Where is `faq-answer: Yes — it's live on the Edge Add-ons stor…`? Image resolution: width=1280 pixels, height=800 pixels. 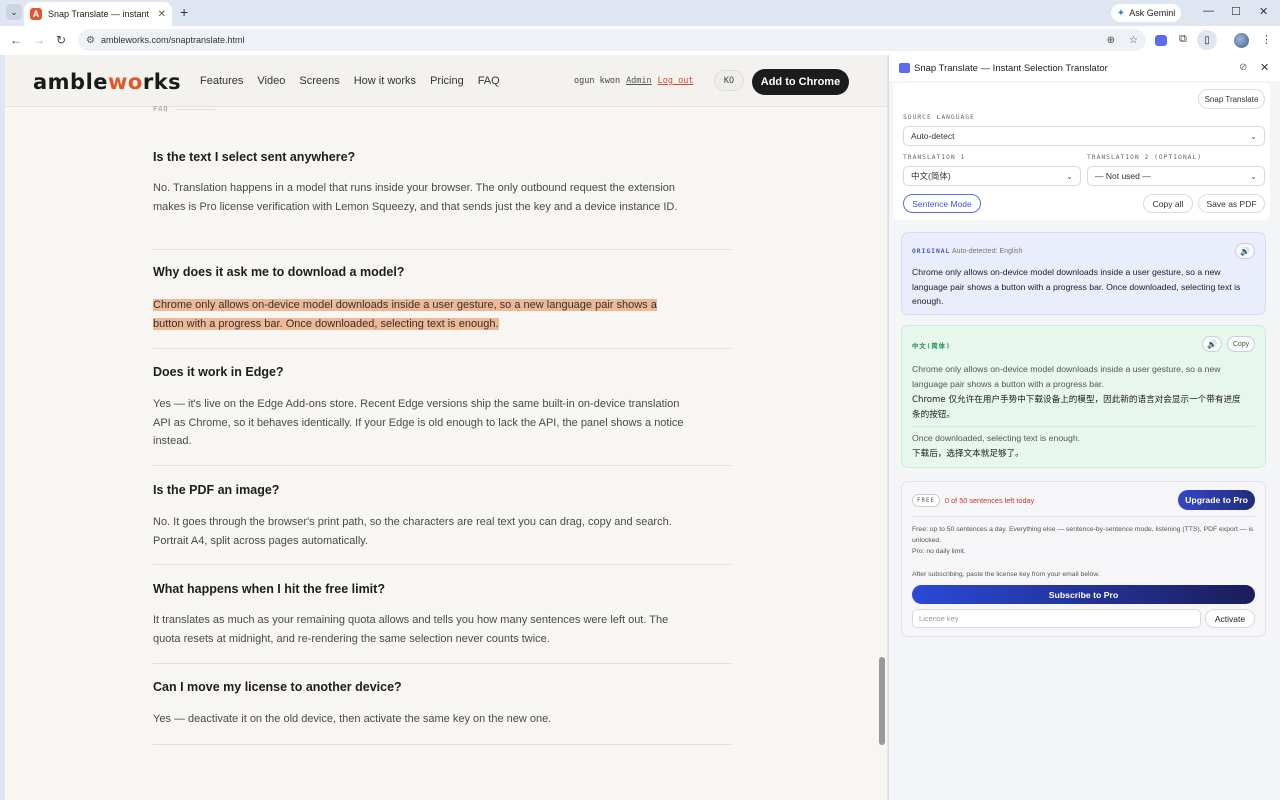 faq-answer: Yes — it's live on the Edge Add-ons stor… is located at coordinates (418, 423).